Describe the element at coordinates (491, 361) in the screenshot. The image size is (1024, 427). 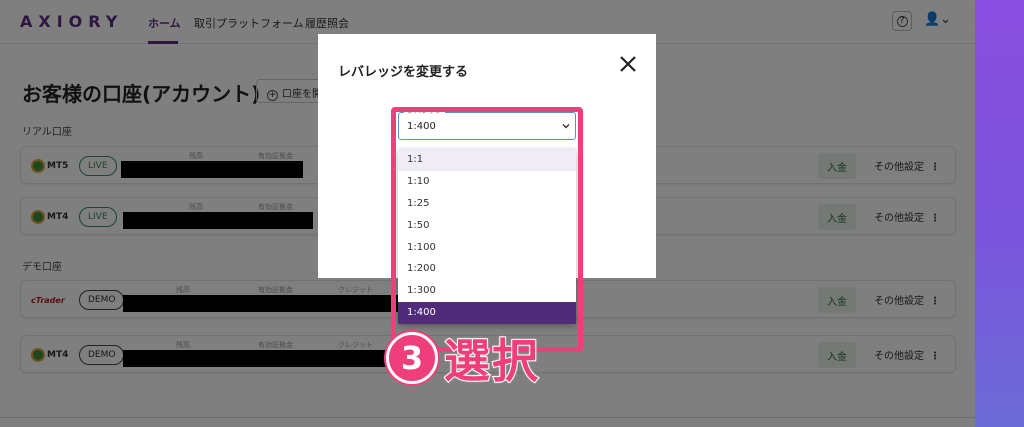
I see `step-instruction: 選択` at that location.